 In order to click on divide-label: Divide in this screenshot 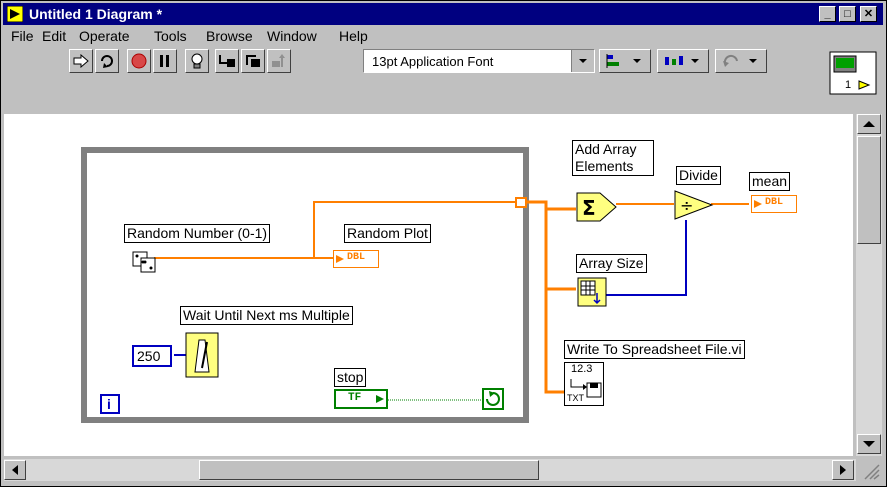, I will do `click(698, 175)`.